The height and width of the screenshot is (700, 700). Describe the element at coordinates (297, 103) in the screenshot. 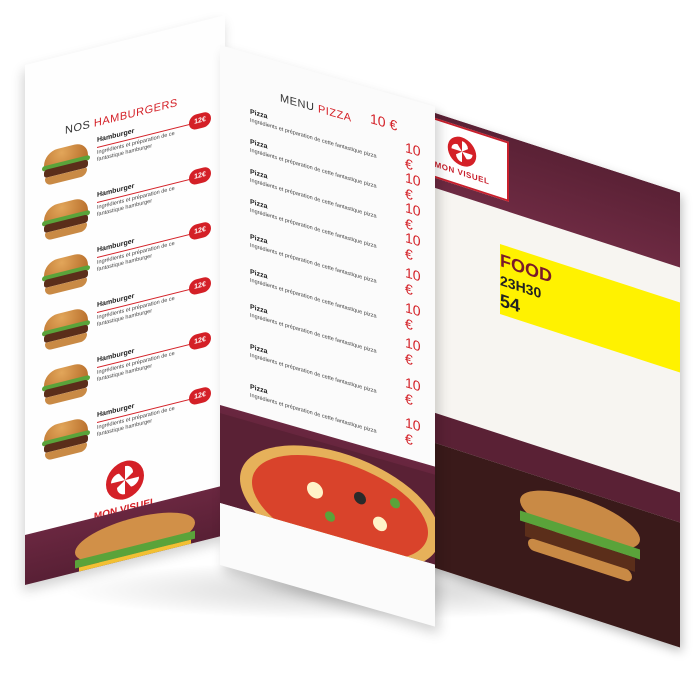

I see `pizzas-title-prefix: MENU` at that location.